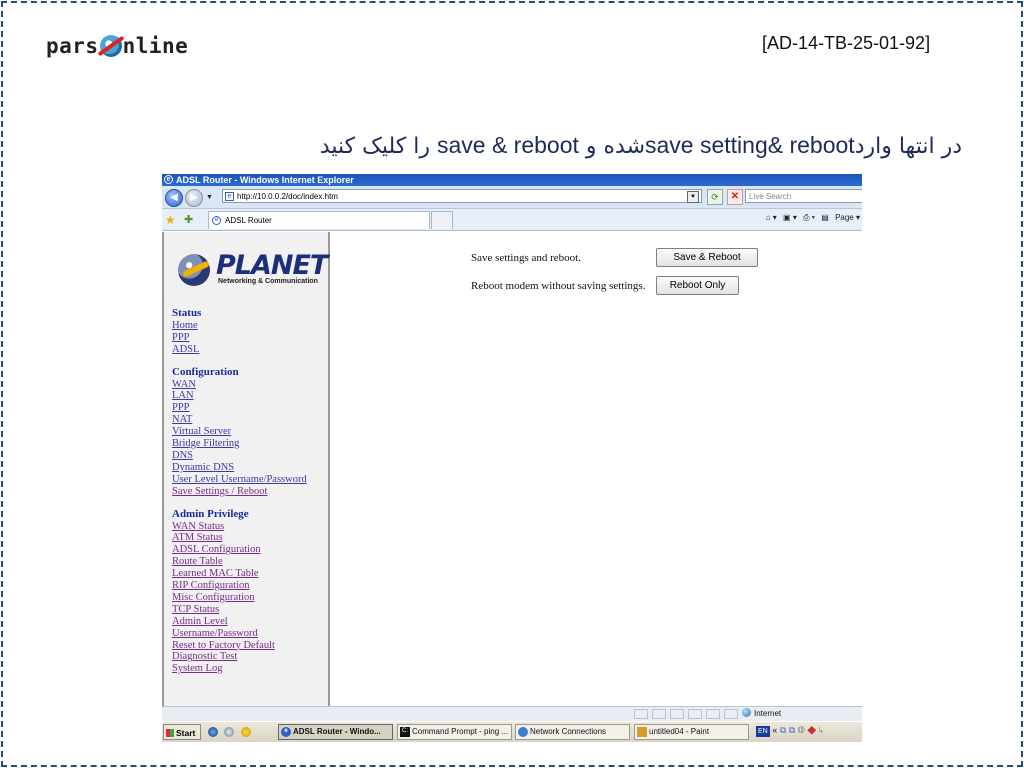 Image resolution: width=1024 pixels, height=768 pixels. What do you see at coordinates (239, 527) in the screenshot?
I see `menu-link: WAN Status` at bounding box center [239, 527].